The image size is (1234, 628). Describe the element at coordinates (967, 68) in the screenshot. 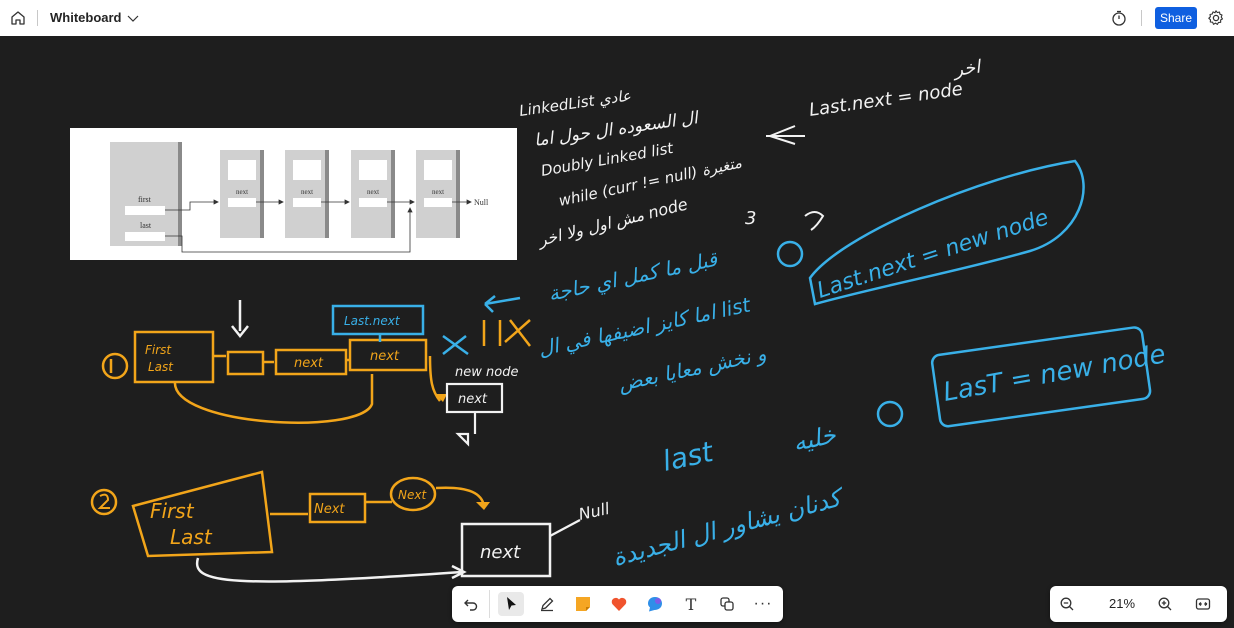

I see `note-end: اخر` at that location.